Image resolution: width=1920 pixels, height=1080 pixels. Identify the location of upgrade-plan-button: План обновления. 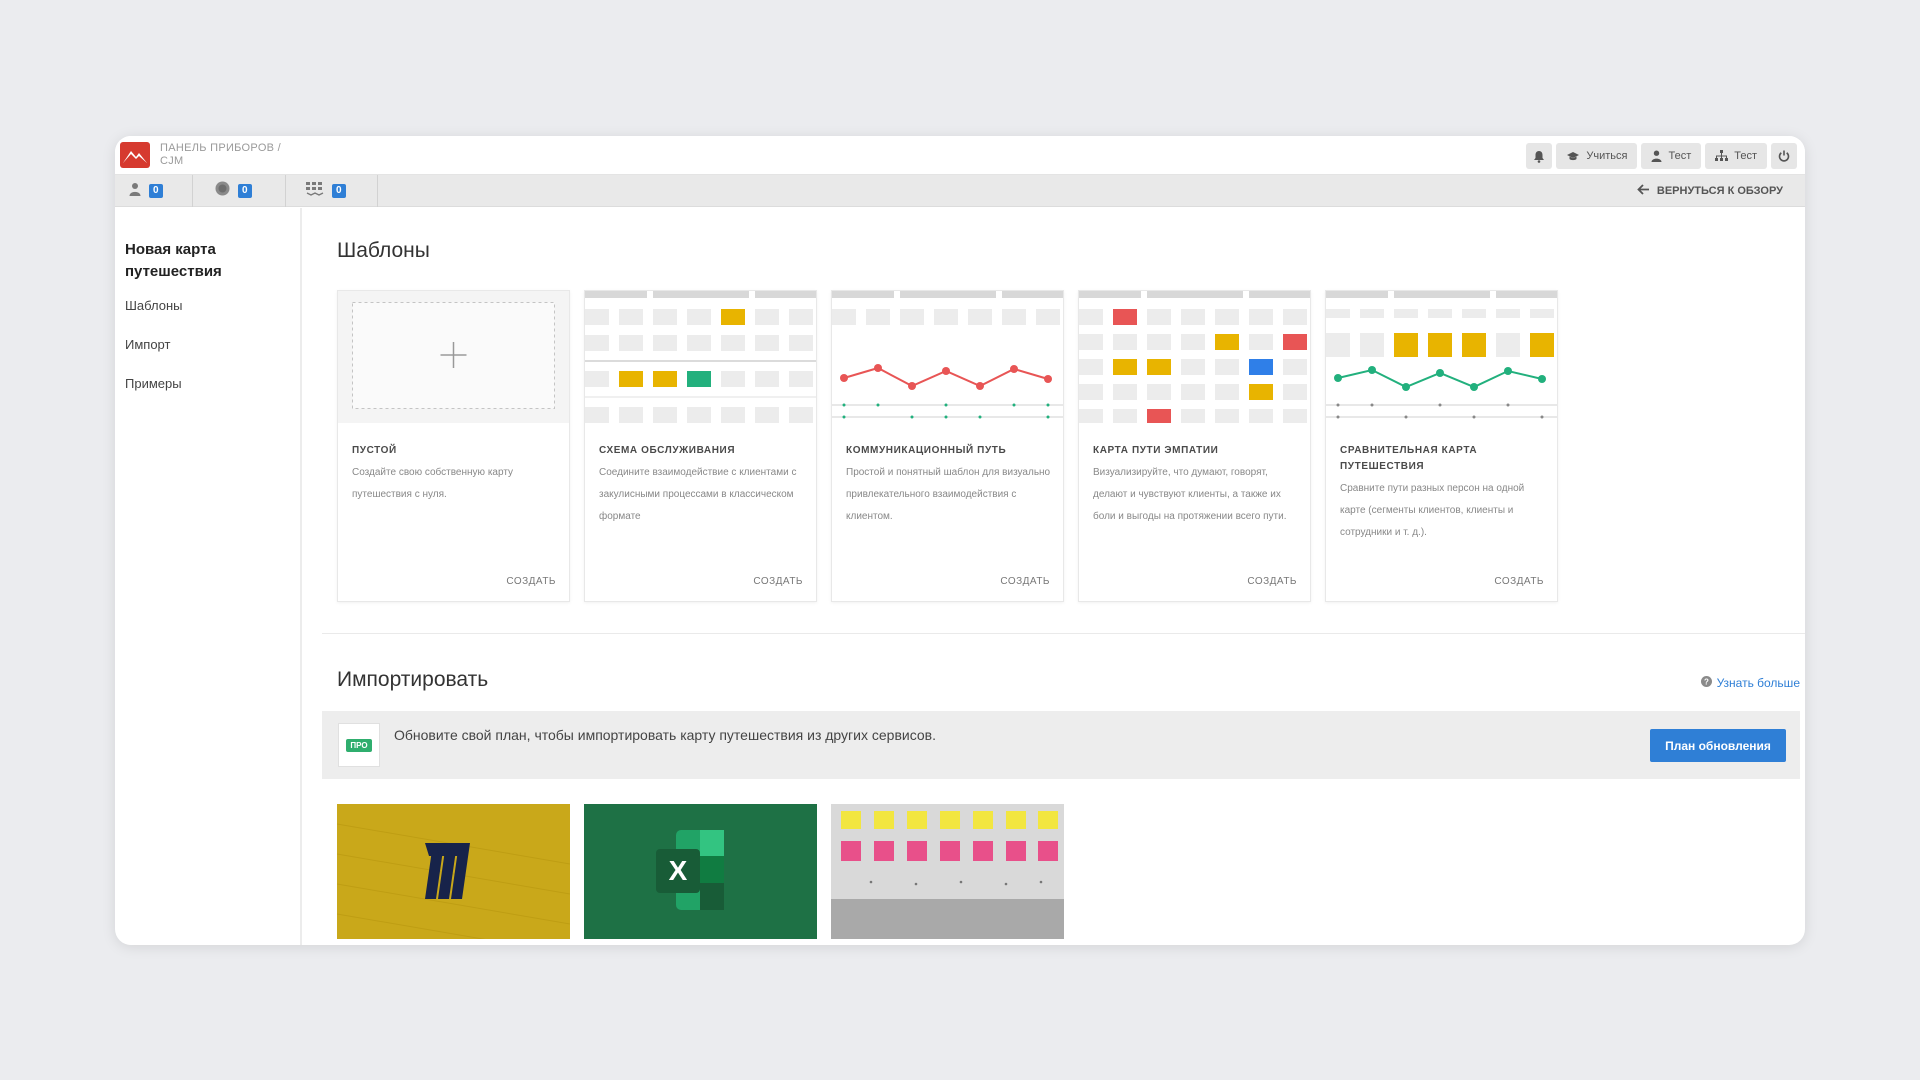
(1718, 745).